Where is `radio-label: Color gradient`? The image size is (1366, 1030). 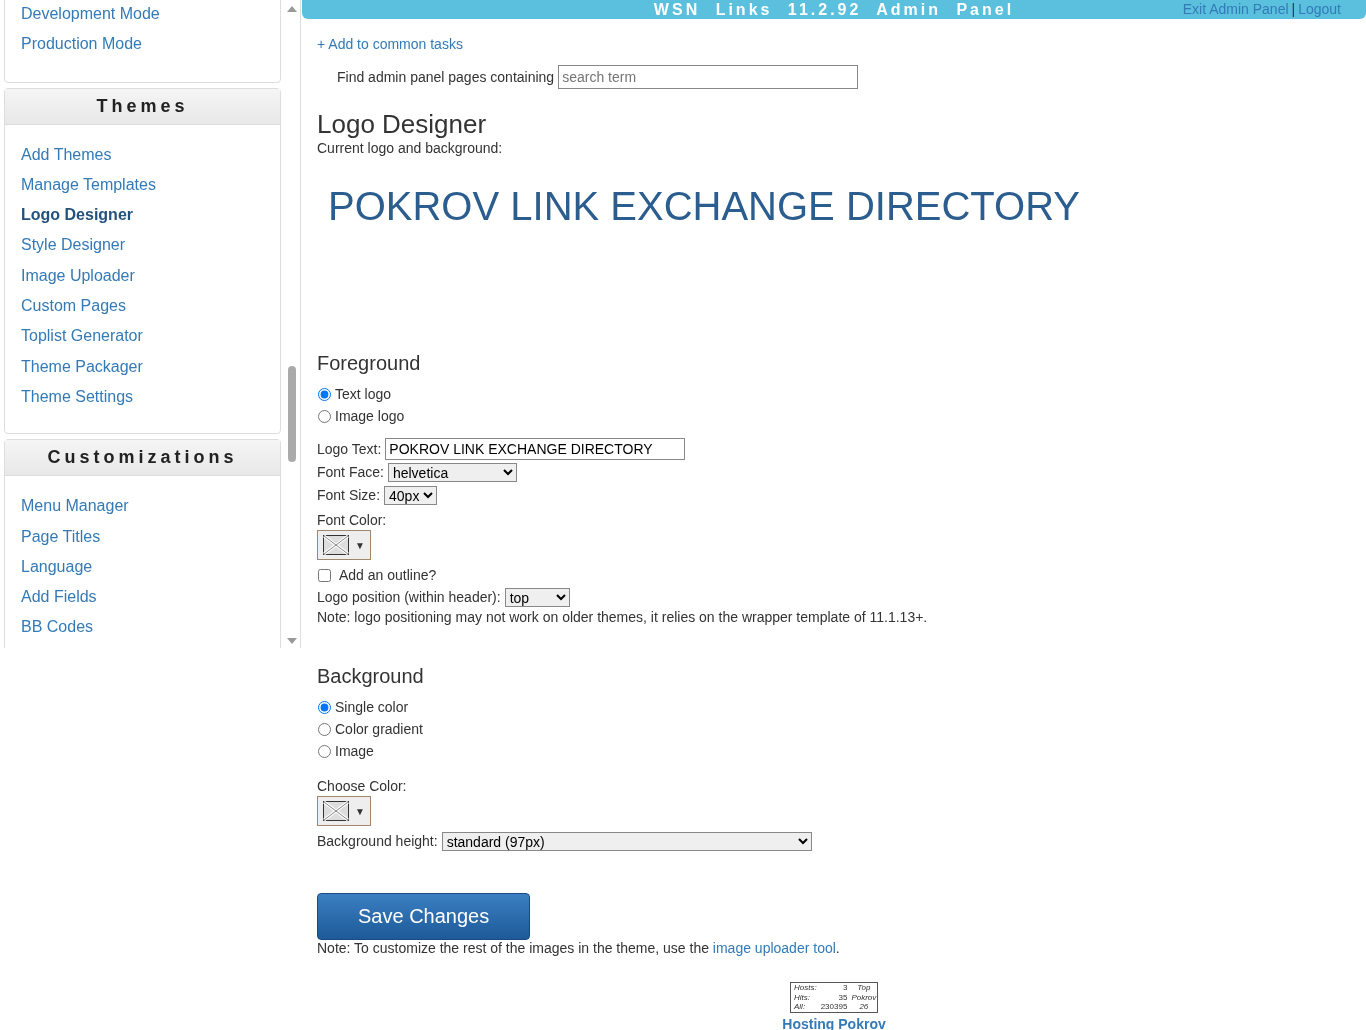
radio-label: Color gradient is located at coordinates (379, 729).